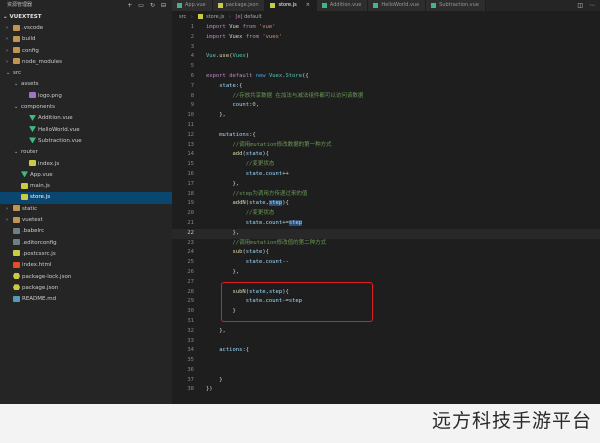 The image size is (600, 443). Describe the element at coordinates (7, 28) in the screenshot. I see `chevron-right-icon: ›` at that location.